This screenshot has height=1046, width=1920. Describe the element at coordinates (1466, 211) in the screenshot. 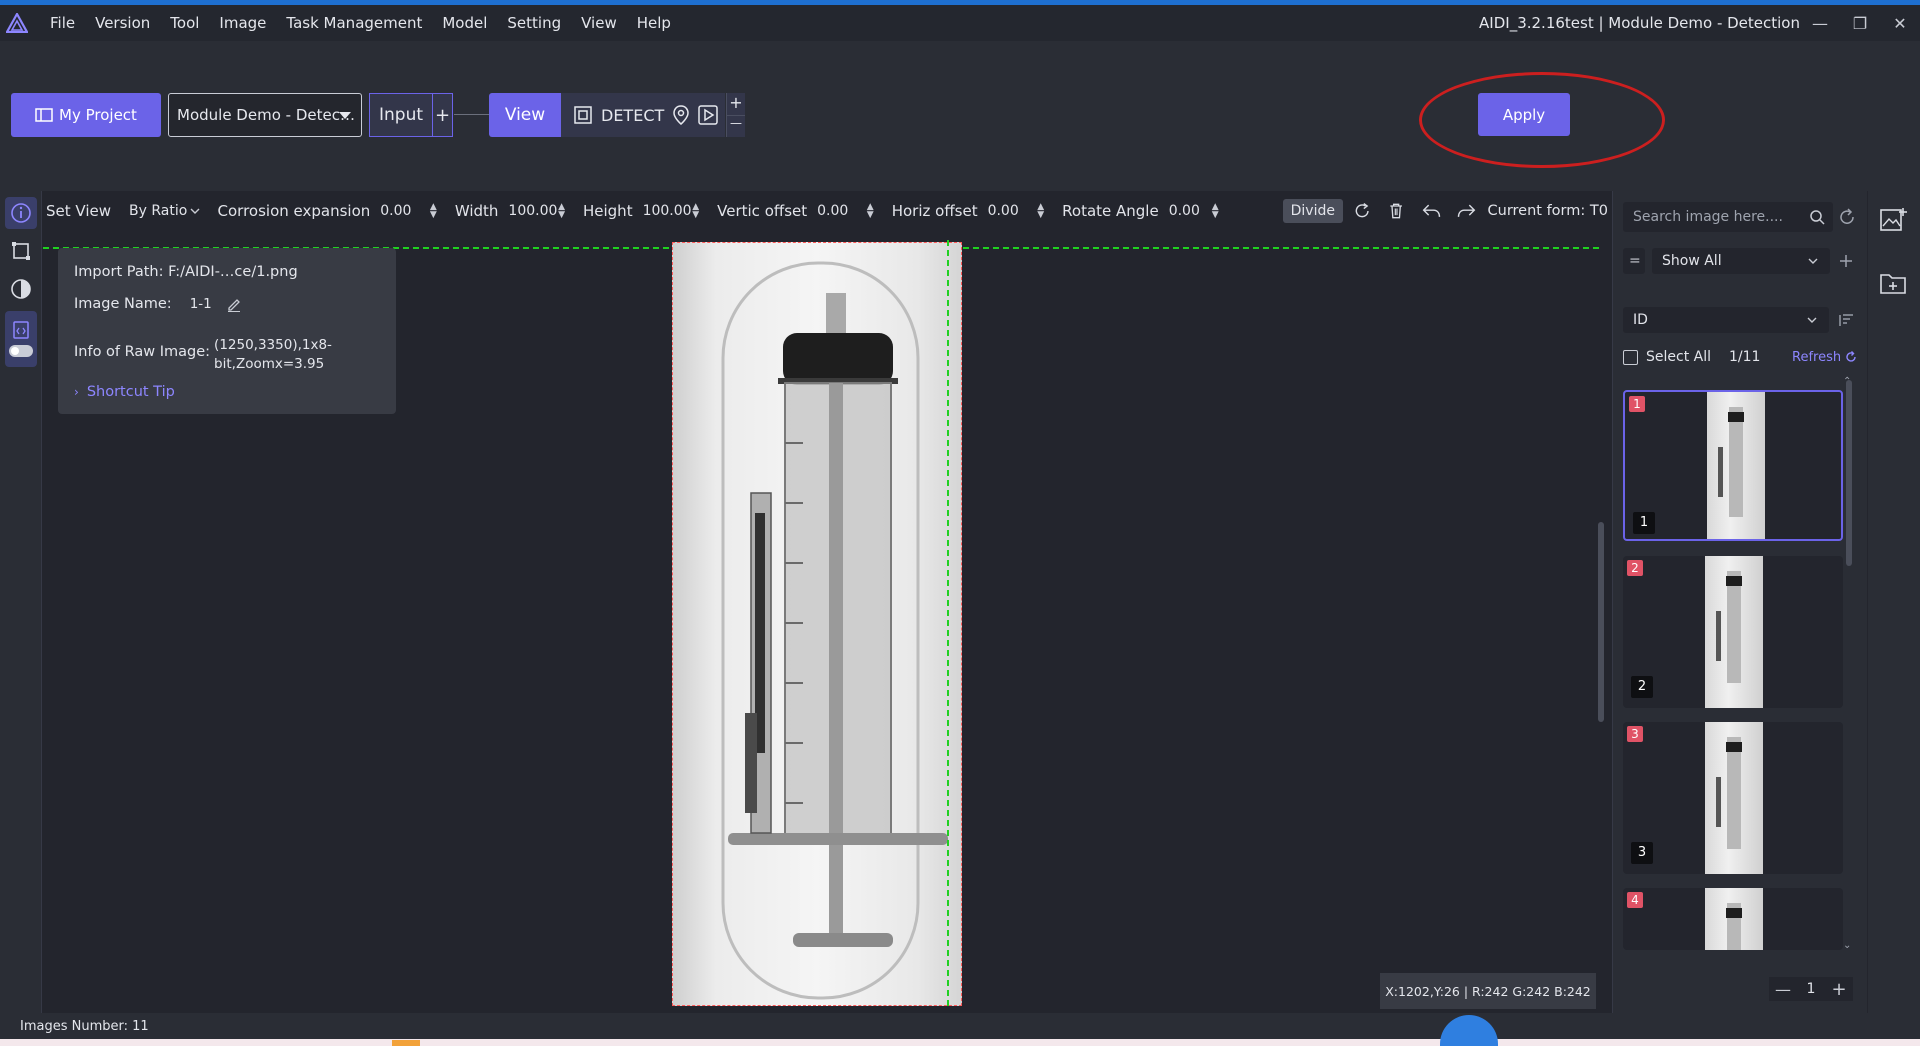

I see `redo-icon` at that location.